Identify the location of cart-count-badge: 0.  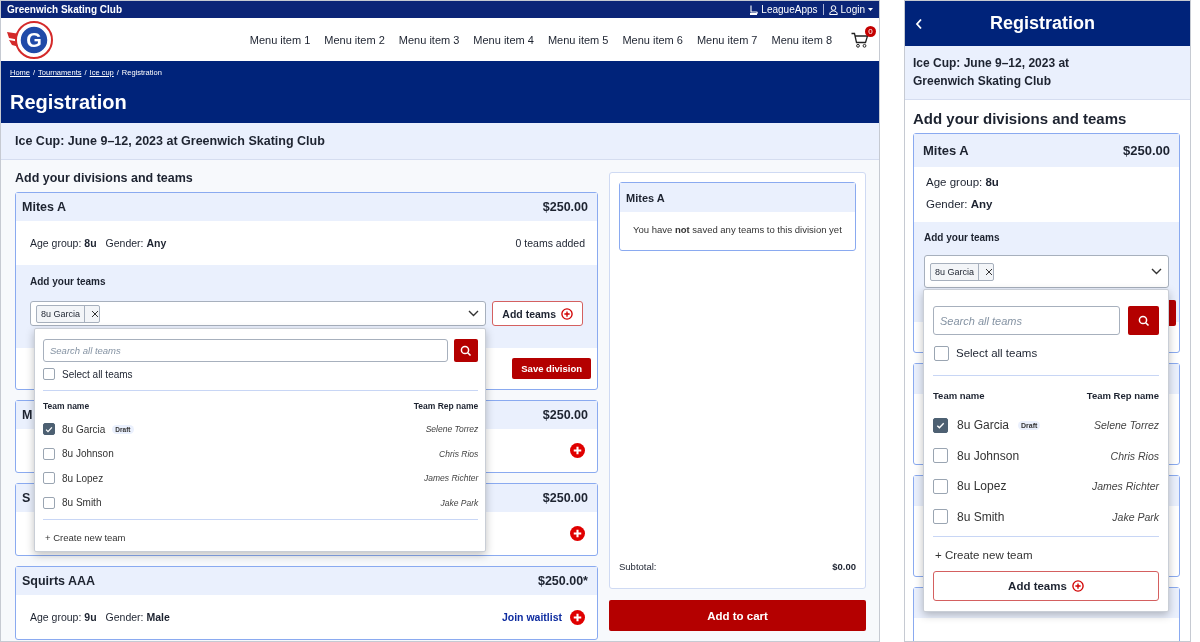
(870, 31).